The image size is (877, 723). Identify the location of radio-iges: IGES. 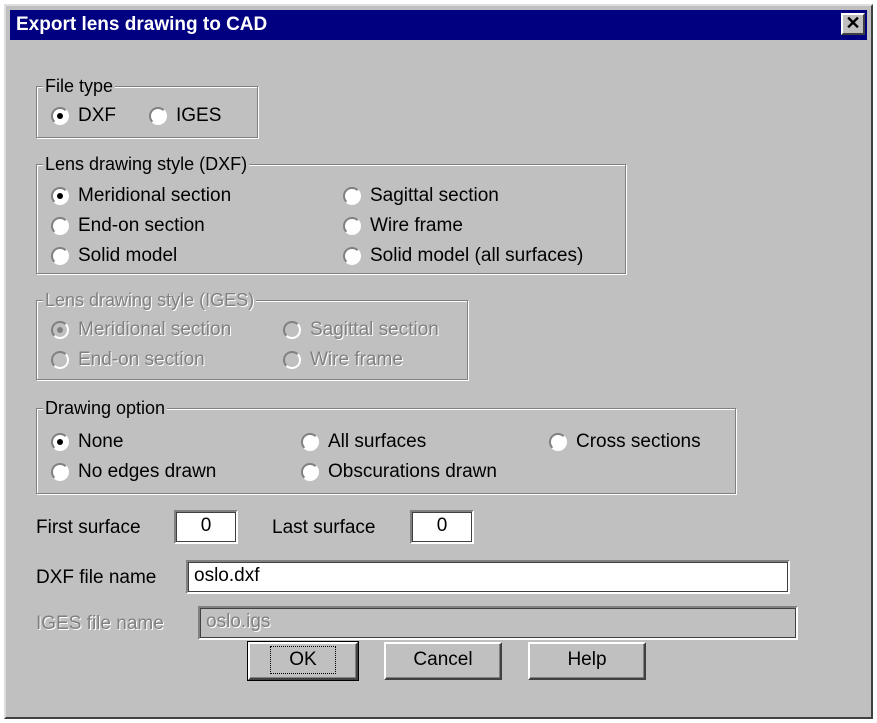
(185, 116).